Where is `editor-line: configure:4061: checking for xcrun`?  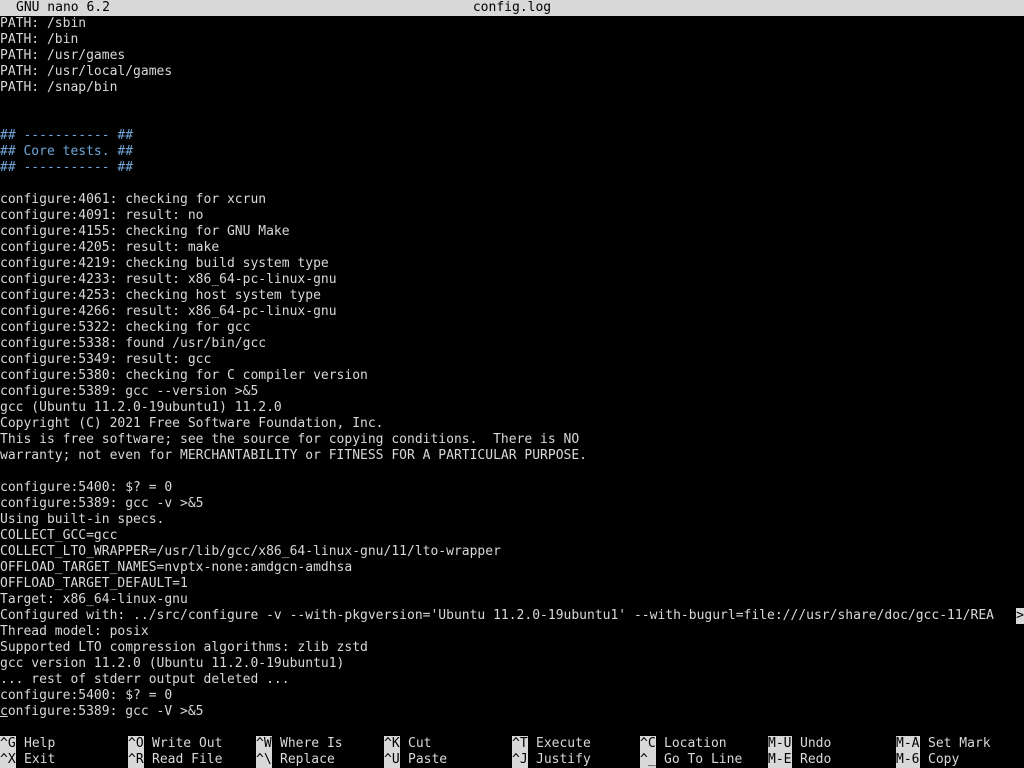
editor-line: configure:4061: checking for xcrun is located at coordinates (512, 200).